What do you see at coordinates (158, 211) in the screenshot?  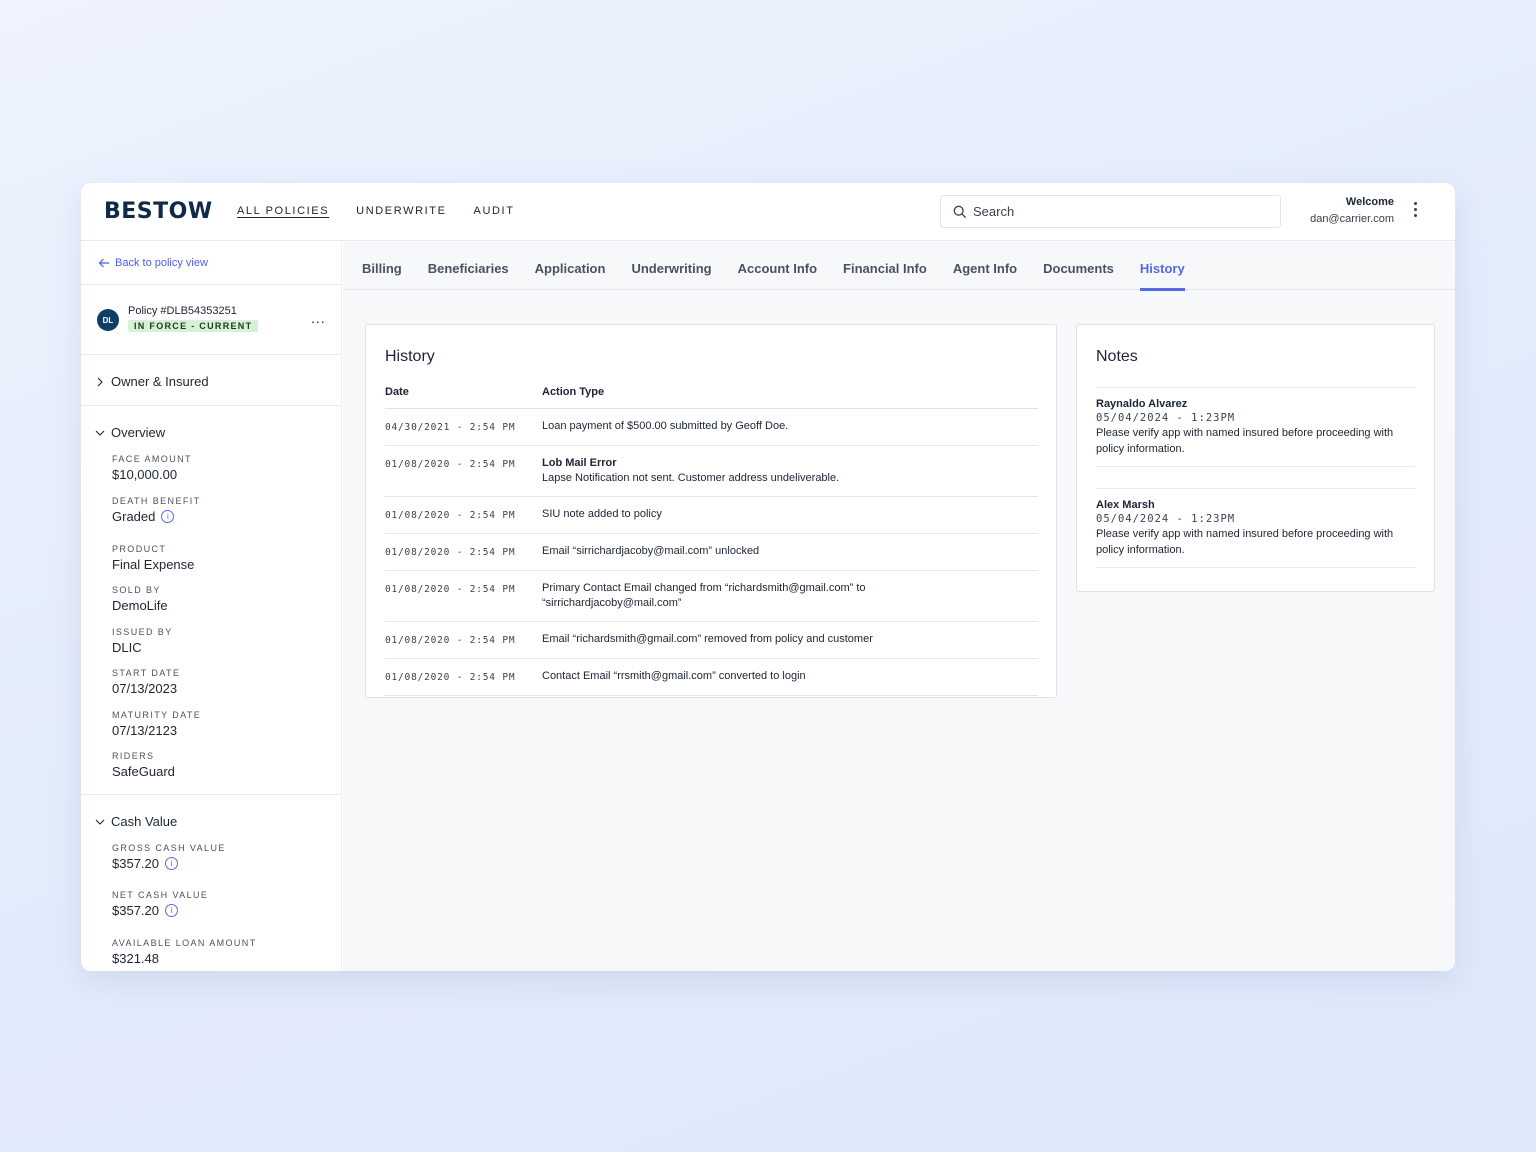 I see `bestow-logo: BESTOW` at bounding box center [158, 211].